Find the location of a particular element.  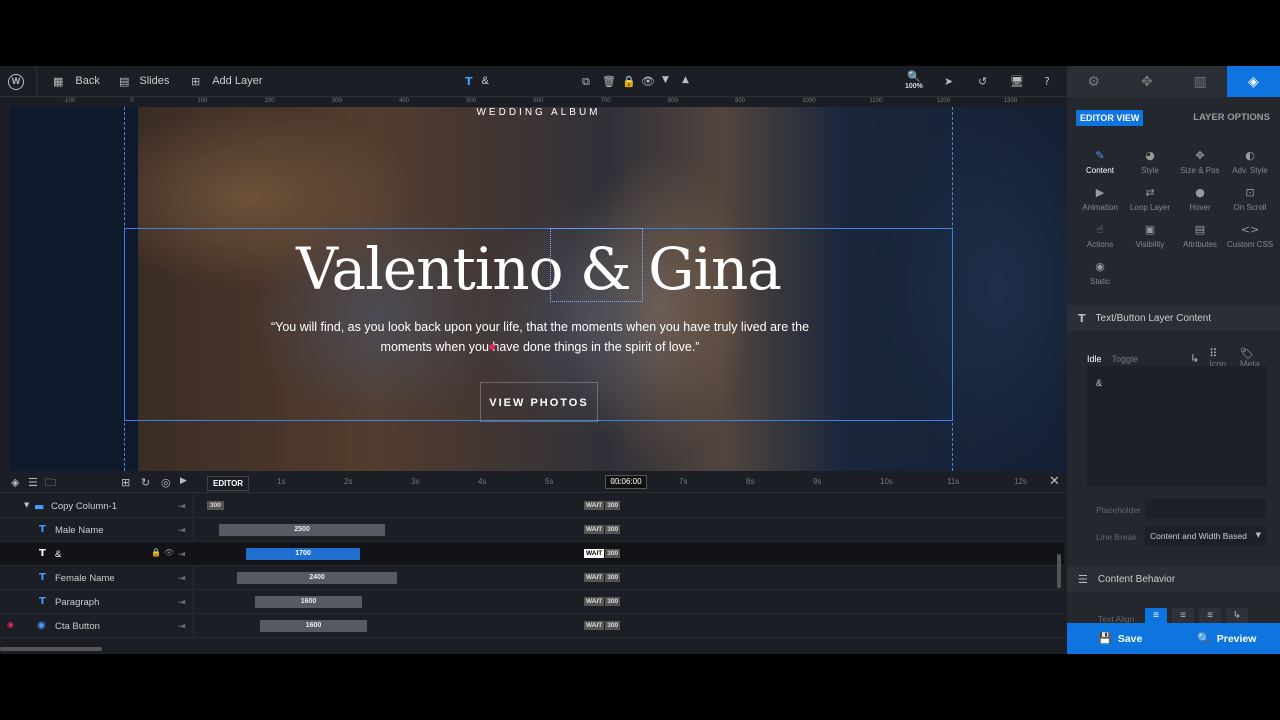

layer-text-editor: & is located at coordinates (1177, 426).